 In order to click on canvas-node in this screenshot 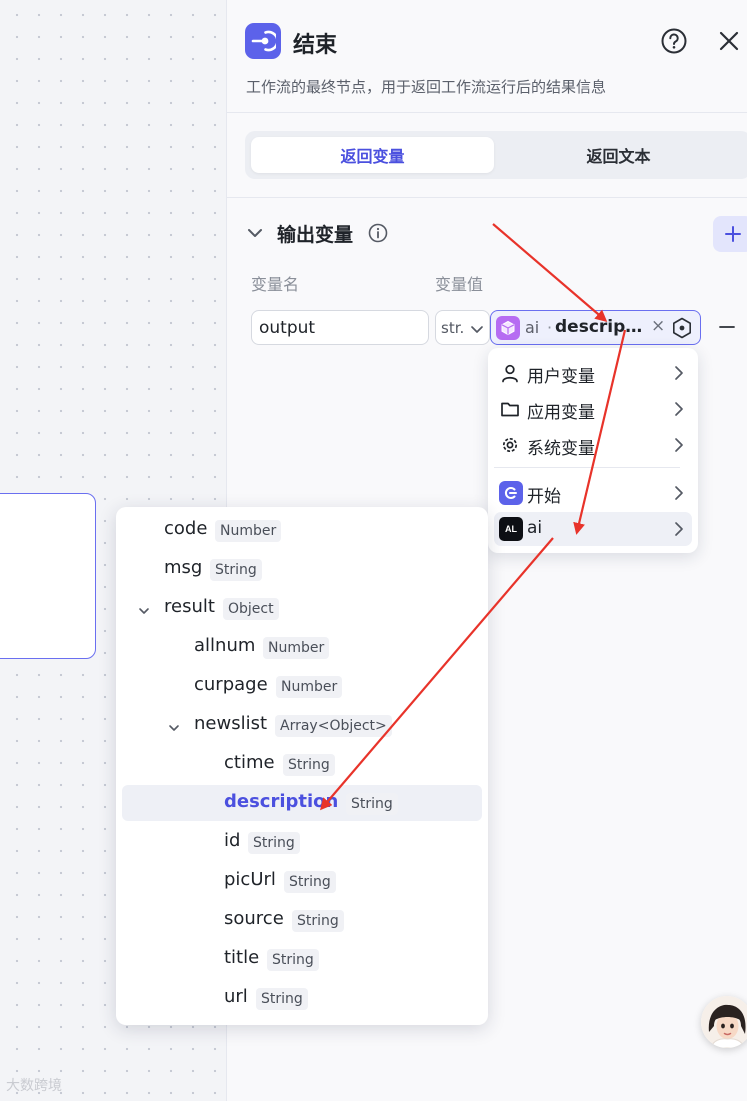, I will do `click(48, 576)`.